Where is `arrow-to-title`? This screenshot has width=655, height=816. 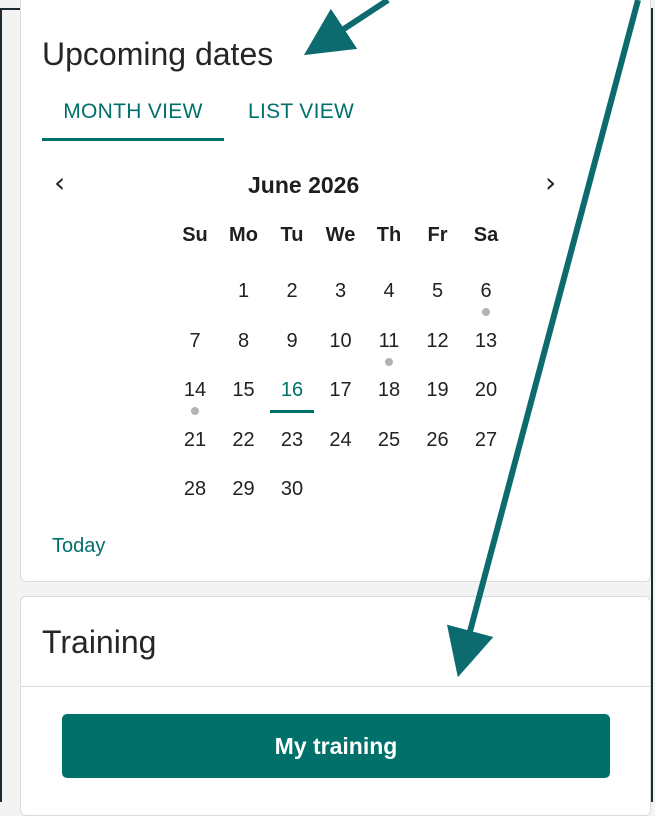
arrow-to-title is located at coordinates (346, 28).